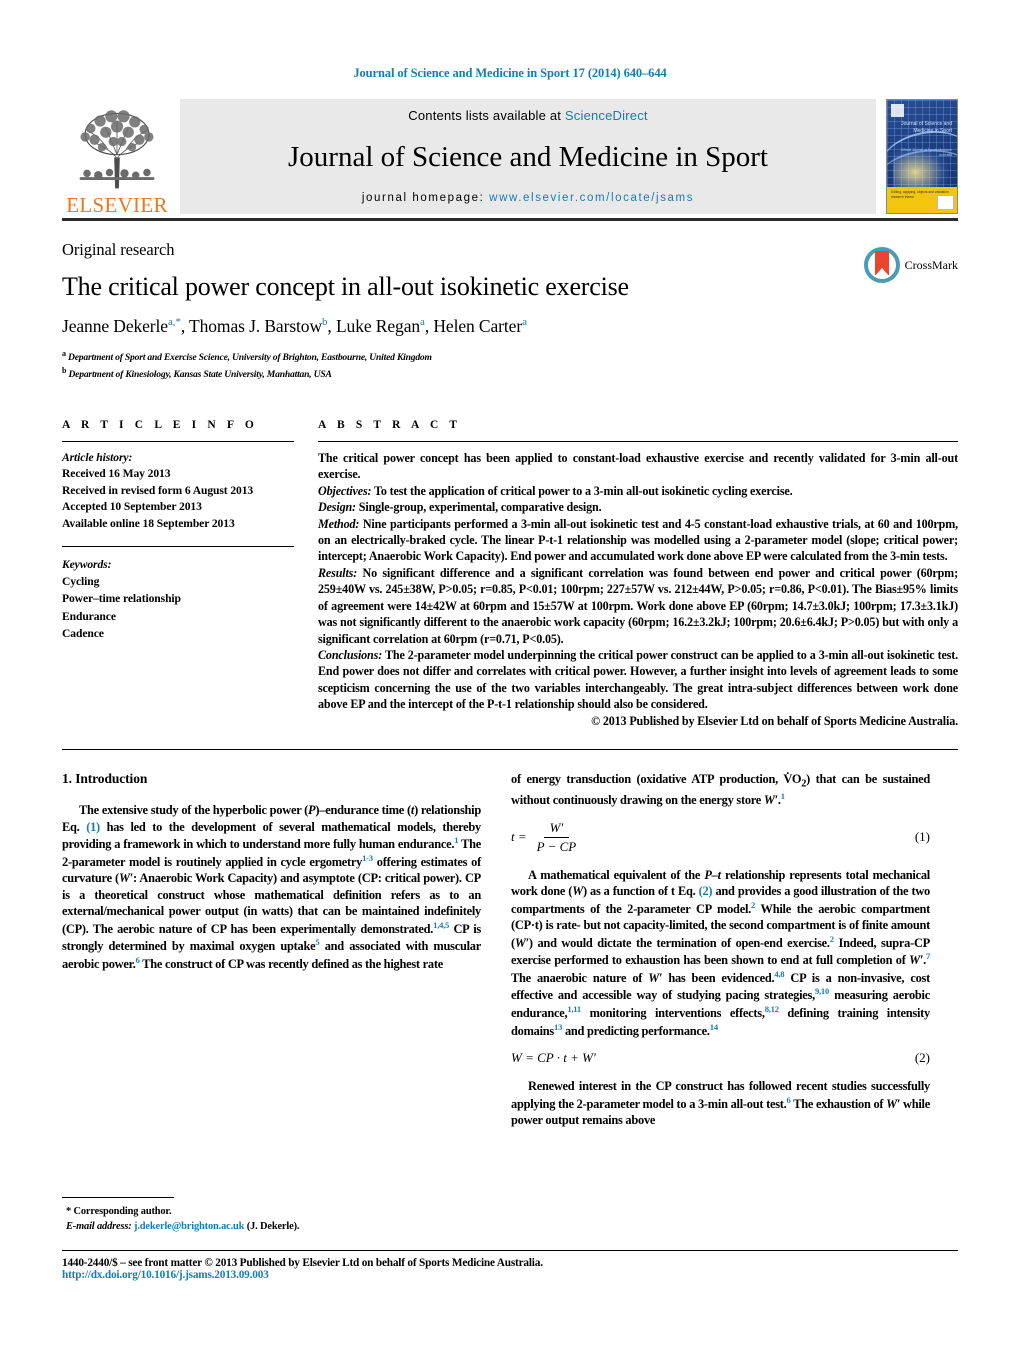 This screenshot has width=1020, height=1351. I want to click on text-run: The exhaustion of, so click(838, 1103).